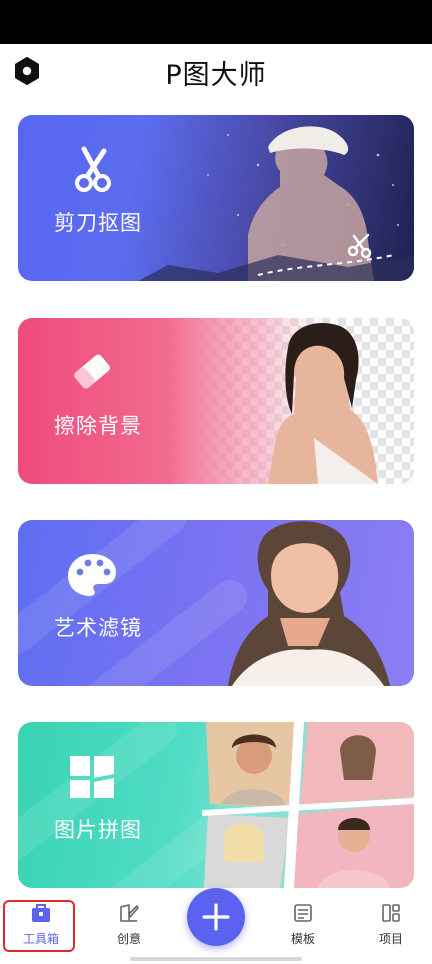 This screenshot has width=432, height=964. Describe the element at coordinates (41, 930) in the screenshot. I see `tab-toolbox: 工具箱` at that location.